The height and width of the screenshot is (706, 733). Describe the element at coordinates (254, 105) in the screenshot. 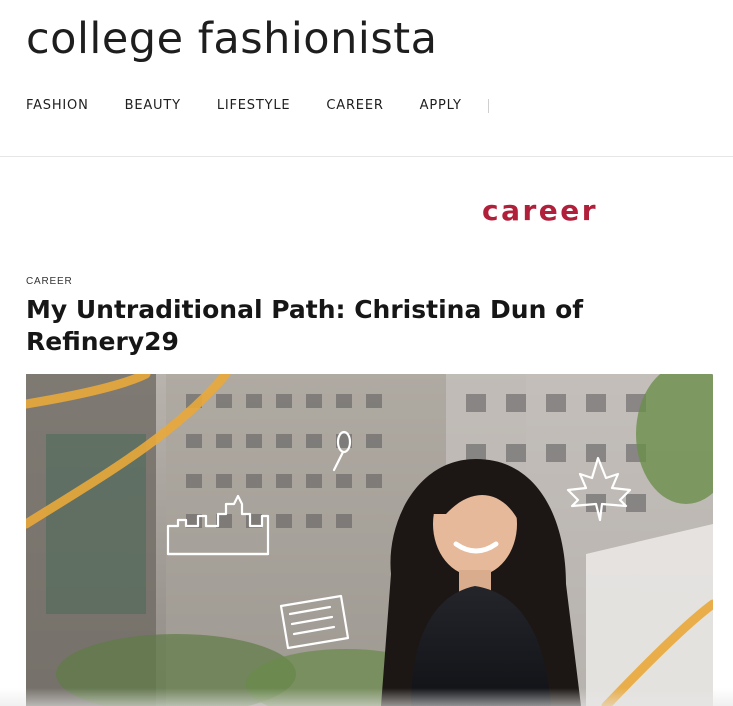

I see `nav-item-lifestyle: LIFESTYLE` at that location.